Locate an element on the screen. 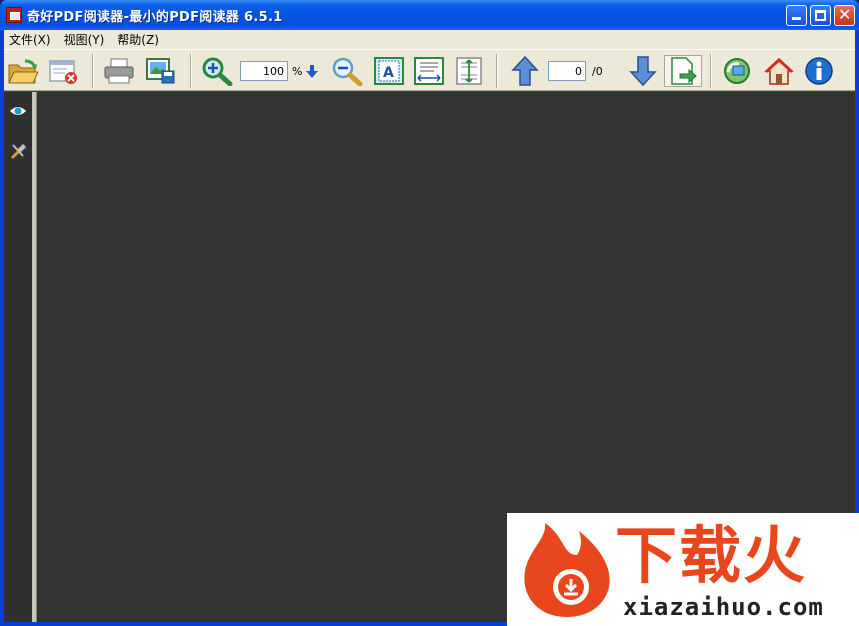  update-icon is located at coordinates (737, 71).